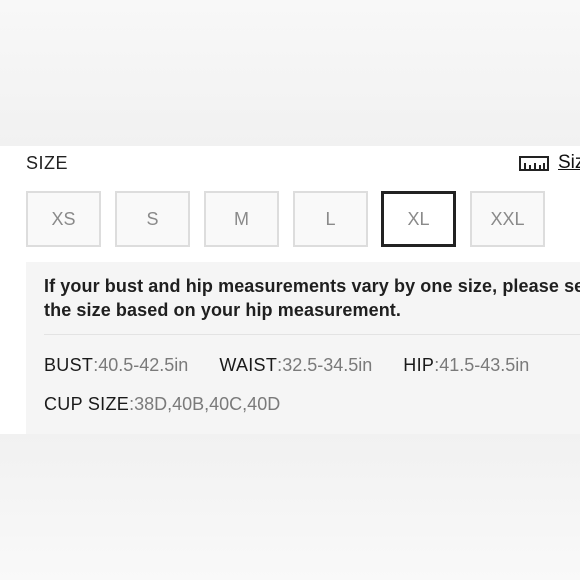 This screenshot has height=580, width=580. I want to click on cup-size-row: CUP SIZE:38D,40B,40C,40D, so click(162, 404).